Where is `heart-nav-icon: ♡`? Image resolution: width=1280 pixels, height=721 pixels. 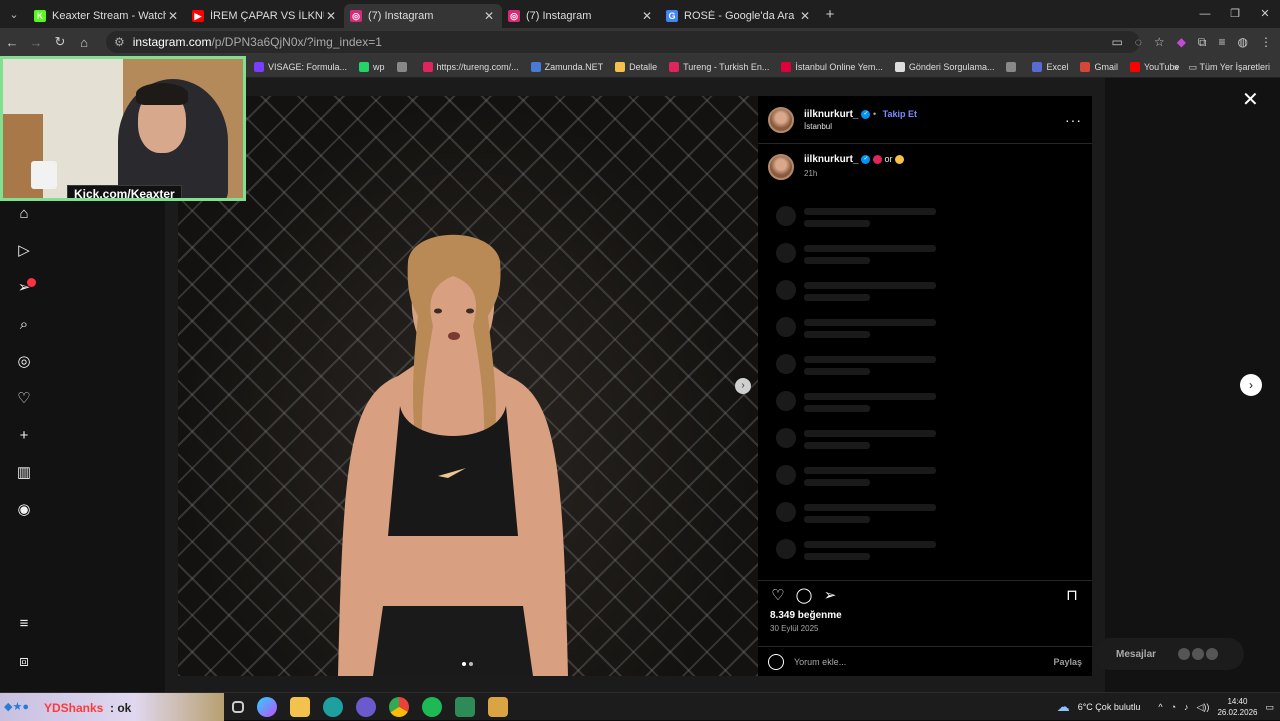
heart-nav-icon: ♡ is located at coordinates (24, 399).